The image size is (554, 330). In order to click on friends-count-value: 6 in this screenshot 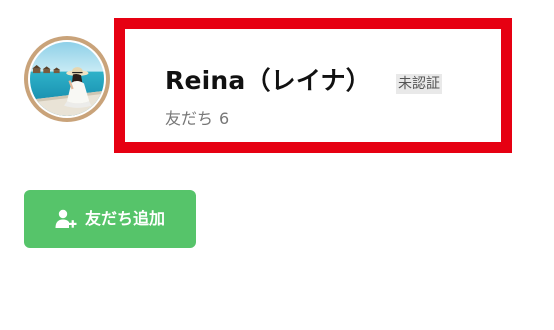, I will do `click(224, 118)`.